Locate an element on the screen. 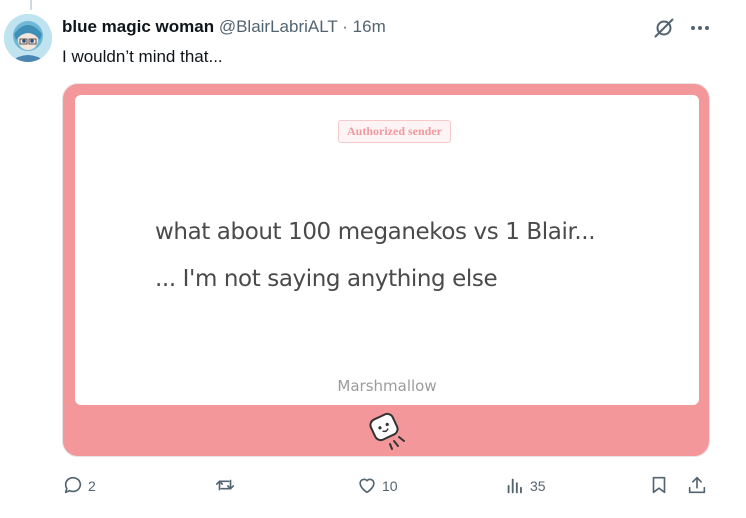 This screenshot has height=518, width=746. bookmark-button is located at coordinates (659, 486).